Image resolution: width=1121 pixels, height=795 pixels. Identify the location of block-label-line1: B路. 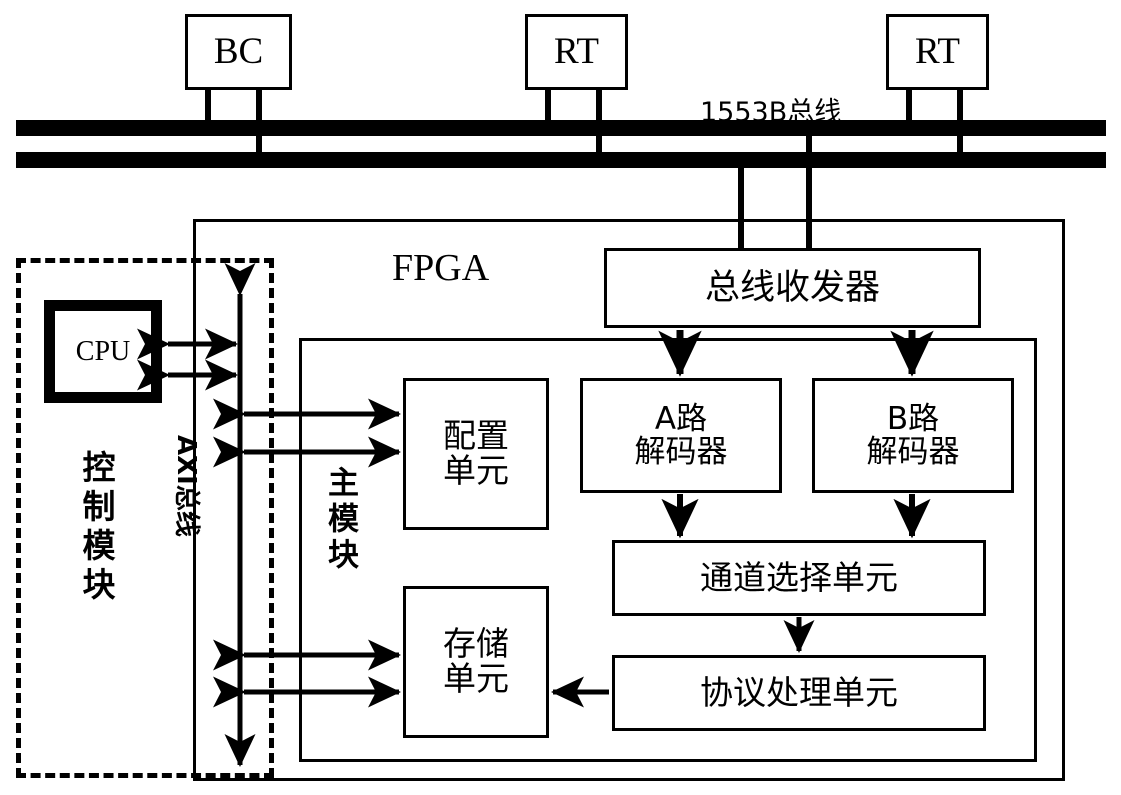
(913, 418).